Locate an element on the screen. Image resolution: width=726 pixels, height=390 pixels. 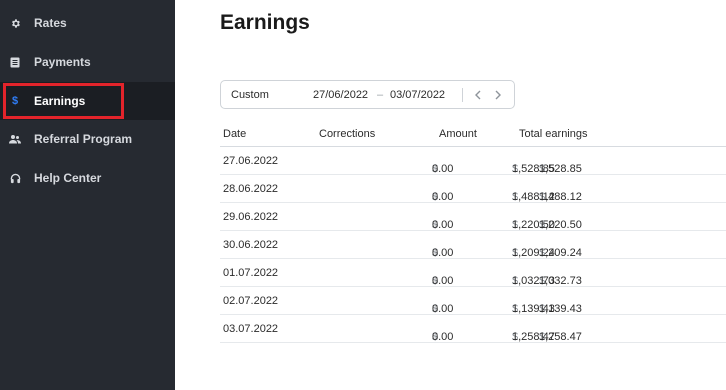
cell-value: 1,032.73 is located at coordinates (560, 281).